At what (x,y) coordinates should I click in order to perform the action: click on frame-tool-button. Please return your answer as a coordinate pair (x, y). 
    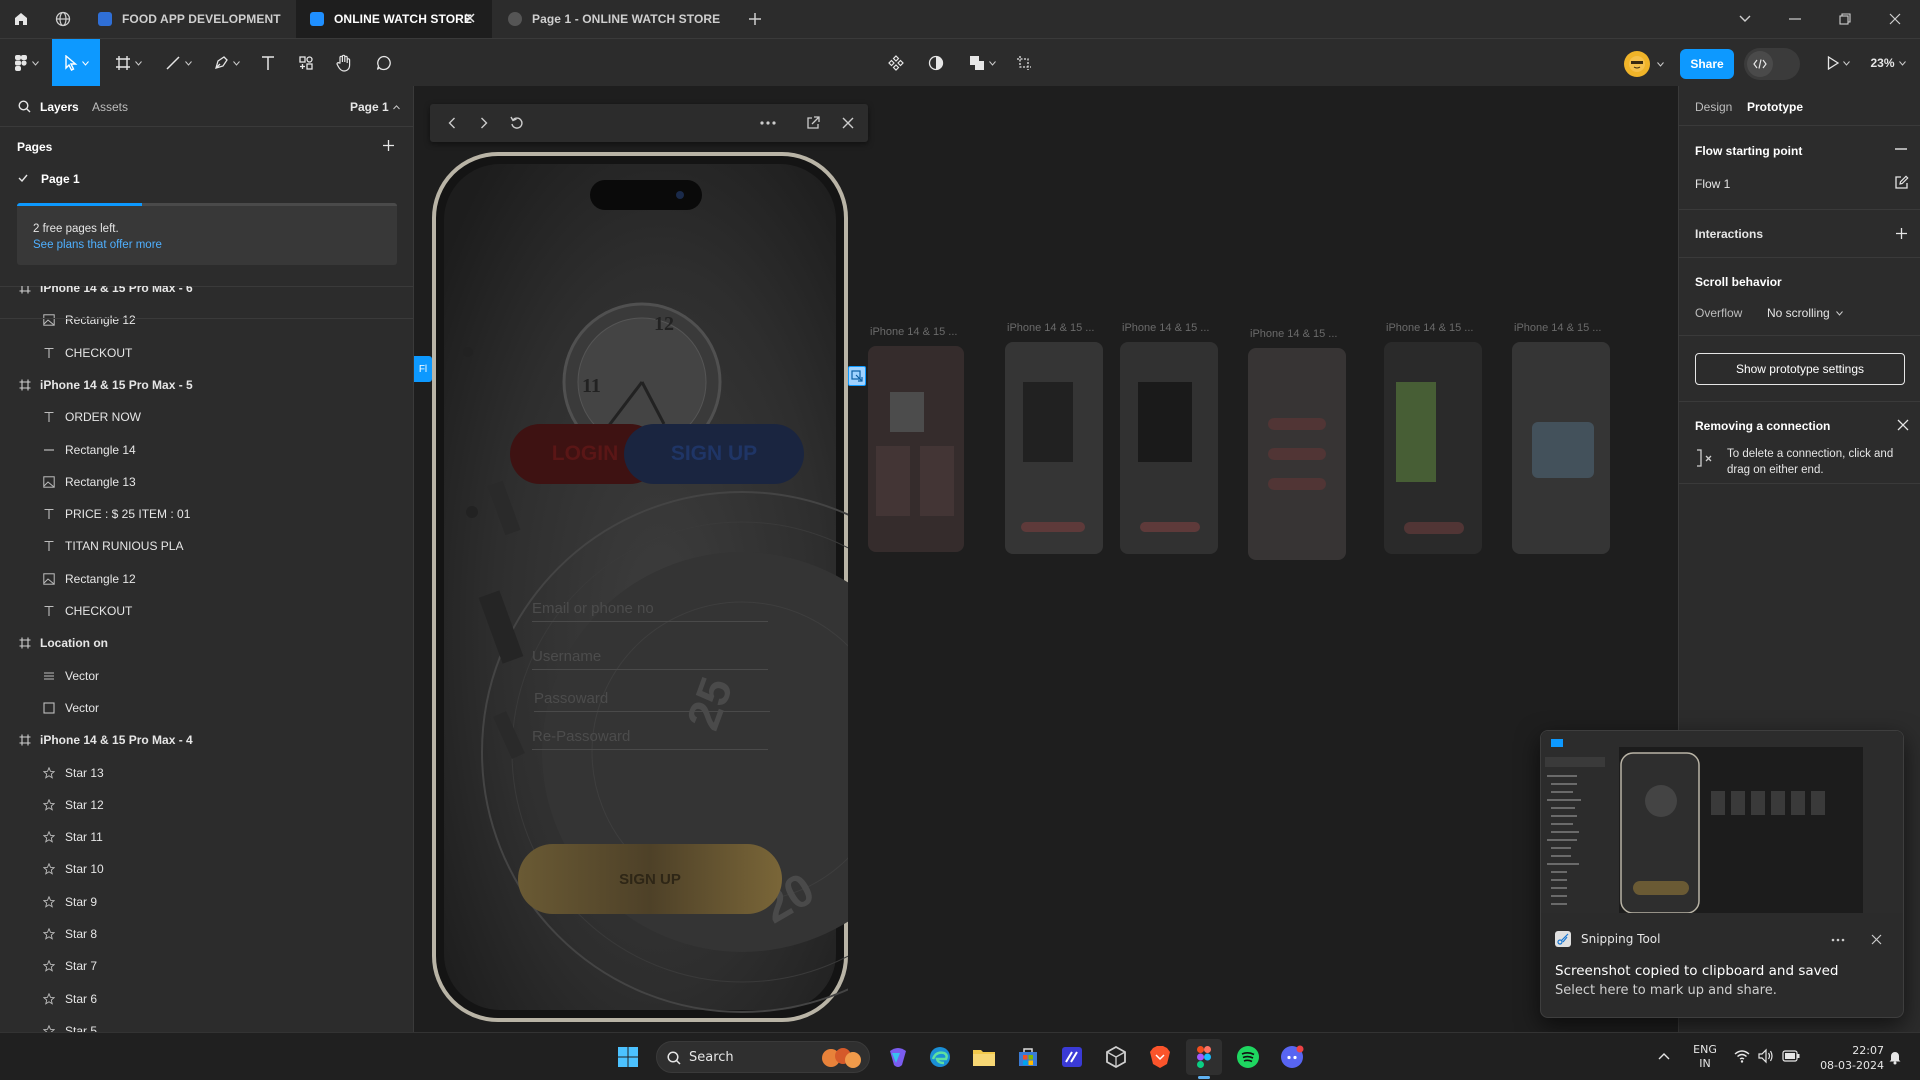
    Looking at the image, I should click on (128, 63).